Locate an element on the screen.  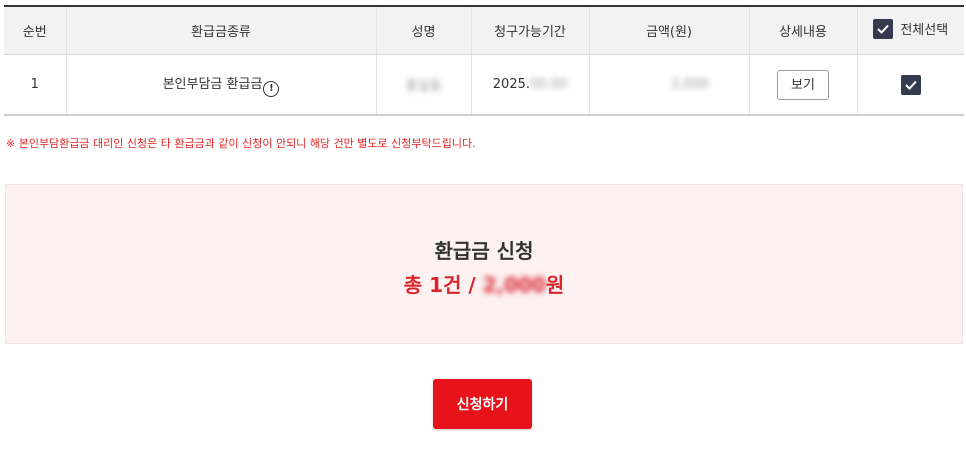
header-detail: 상세내용 is located at coordinates (802, 30).